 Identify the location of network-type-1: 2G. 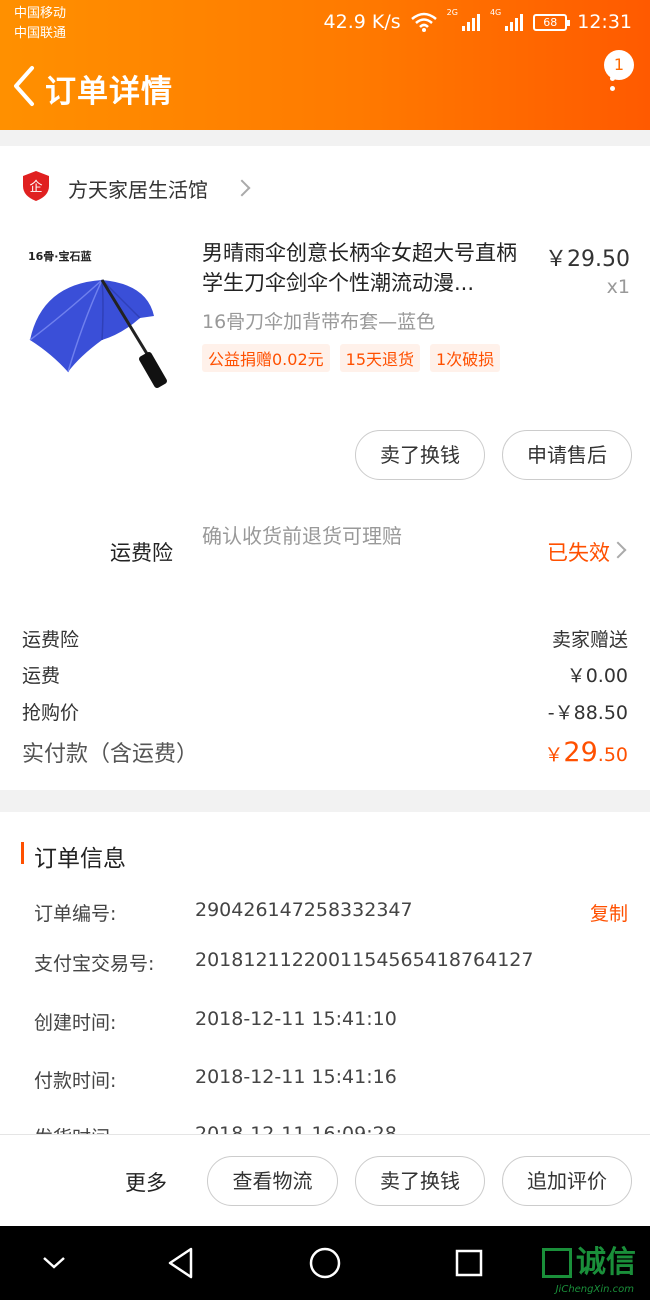
(452, 12).